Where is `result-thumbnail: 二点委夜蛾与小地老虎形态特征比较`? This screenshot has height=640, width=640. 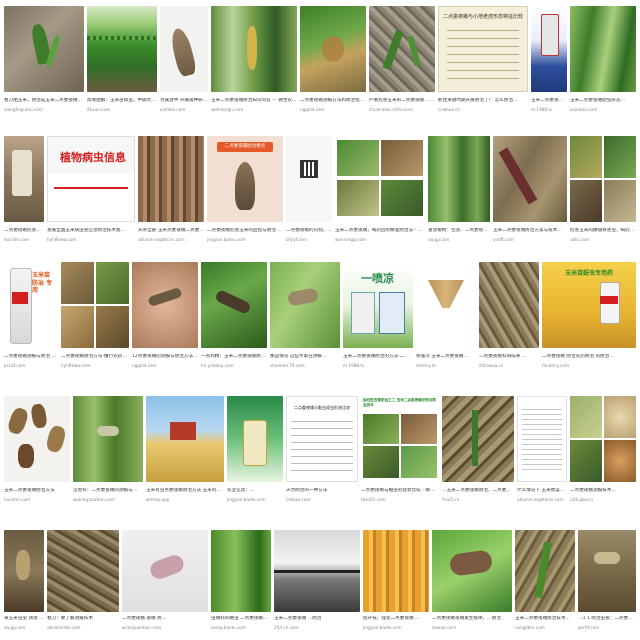 result-thumbnail: 二点委夜蛾与小地老虎形态特征比较 is located at coordinates (483, 49).